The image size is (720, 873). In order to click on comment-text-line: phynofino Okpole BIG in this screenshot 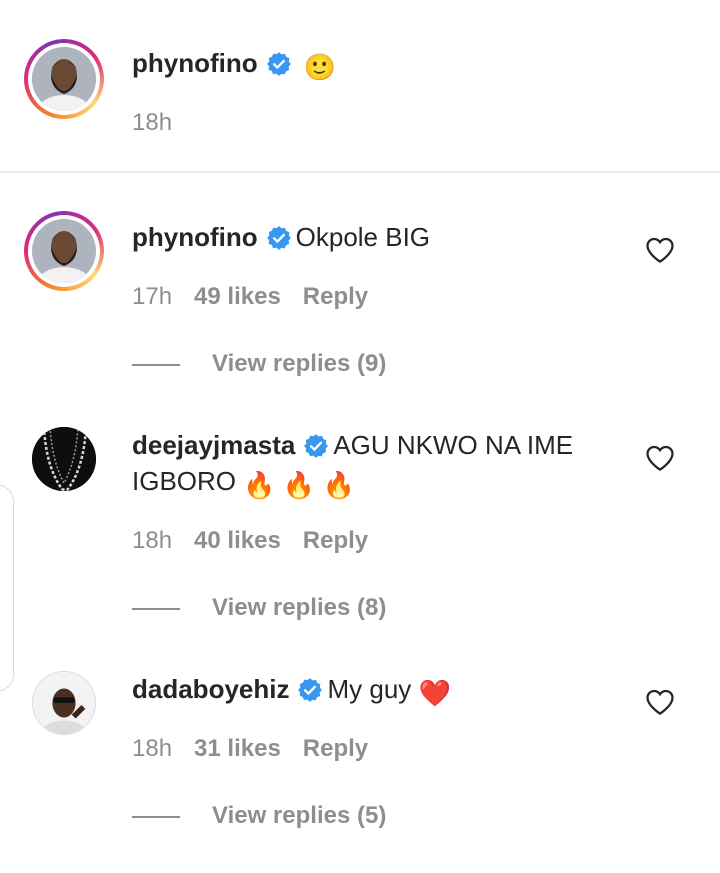, I will do `click(396, 237)`.